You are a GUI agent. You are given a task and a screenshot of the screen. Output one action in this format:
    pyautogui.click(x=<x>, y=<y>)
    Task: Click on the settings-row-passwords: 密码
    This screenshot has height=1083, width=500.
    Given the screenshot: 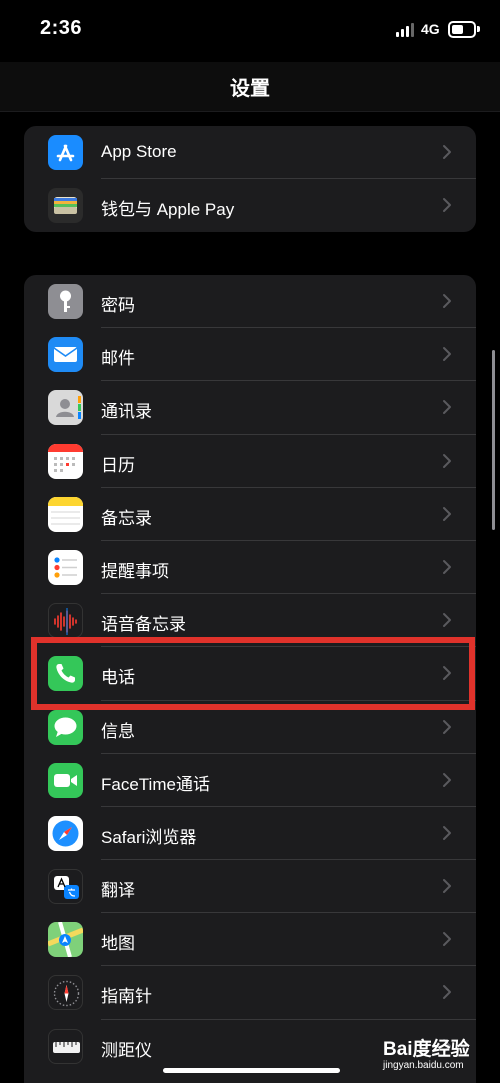 What is the action you would take?
    pyautogui.click(x=250, y=302)
    